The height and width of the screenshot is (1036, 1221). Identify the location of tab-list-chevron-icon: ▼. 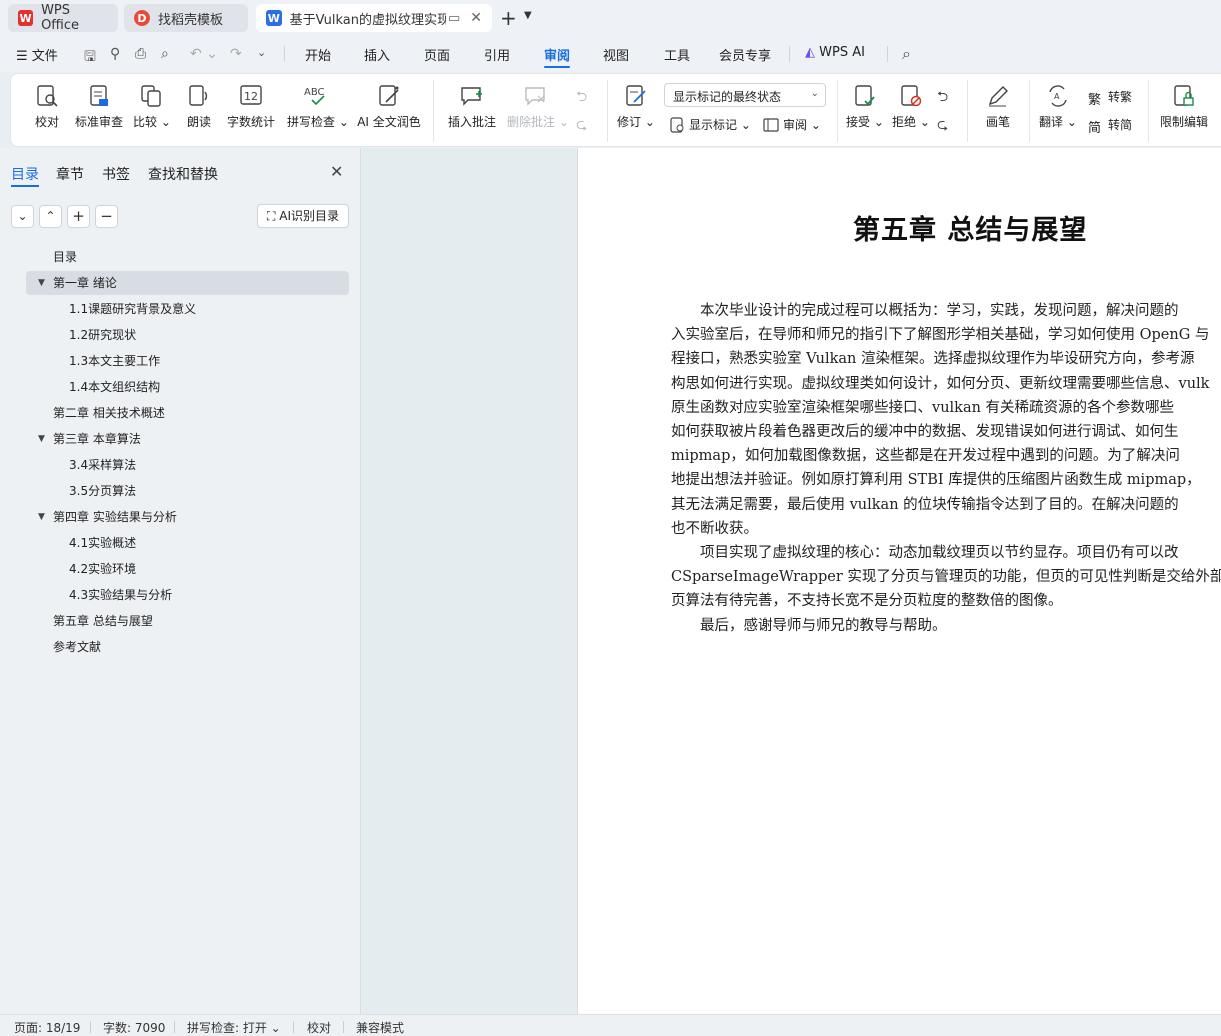
(528, 15).